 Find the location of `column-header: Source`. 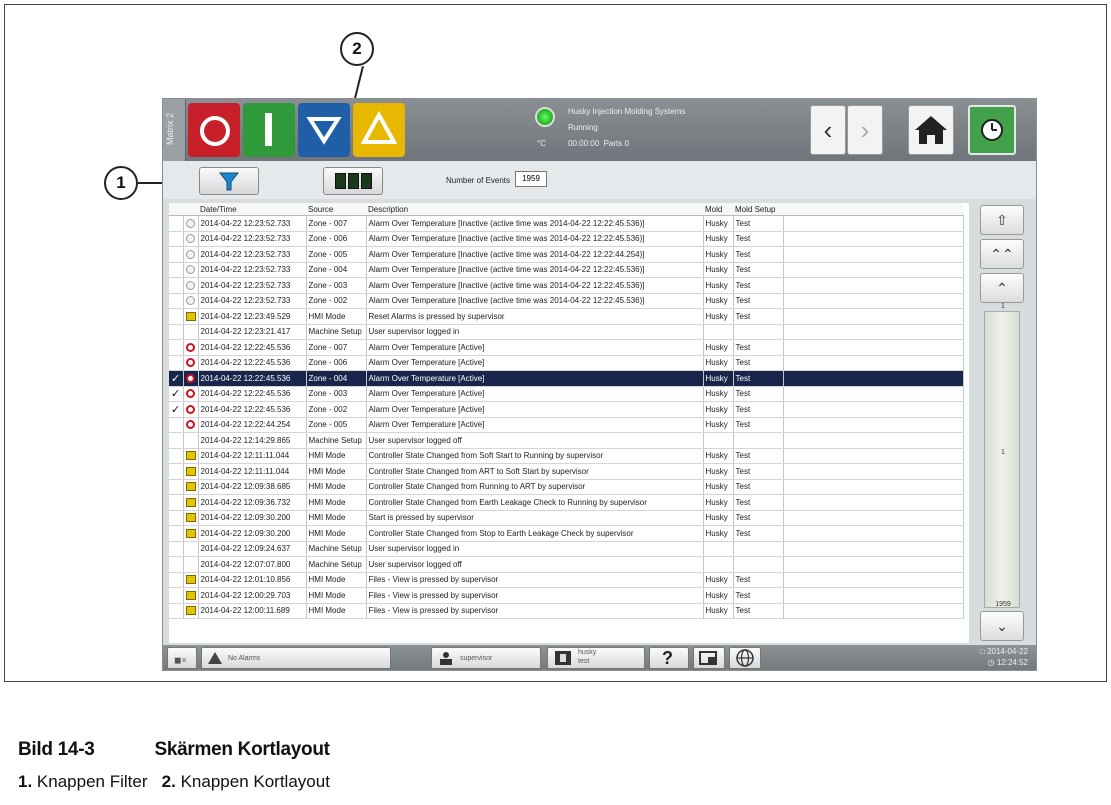

column-header: Source is located at coordinates (336, 209).